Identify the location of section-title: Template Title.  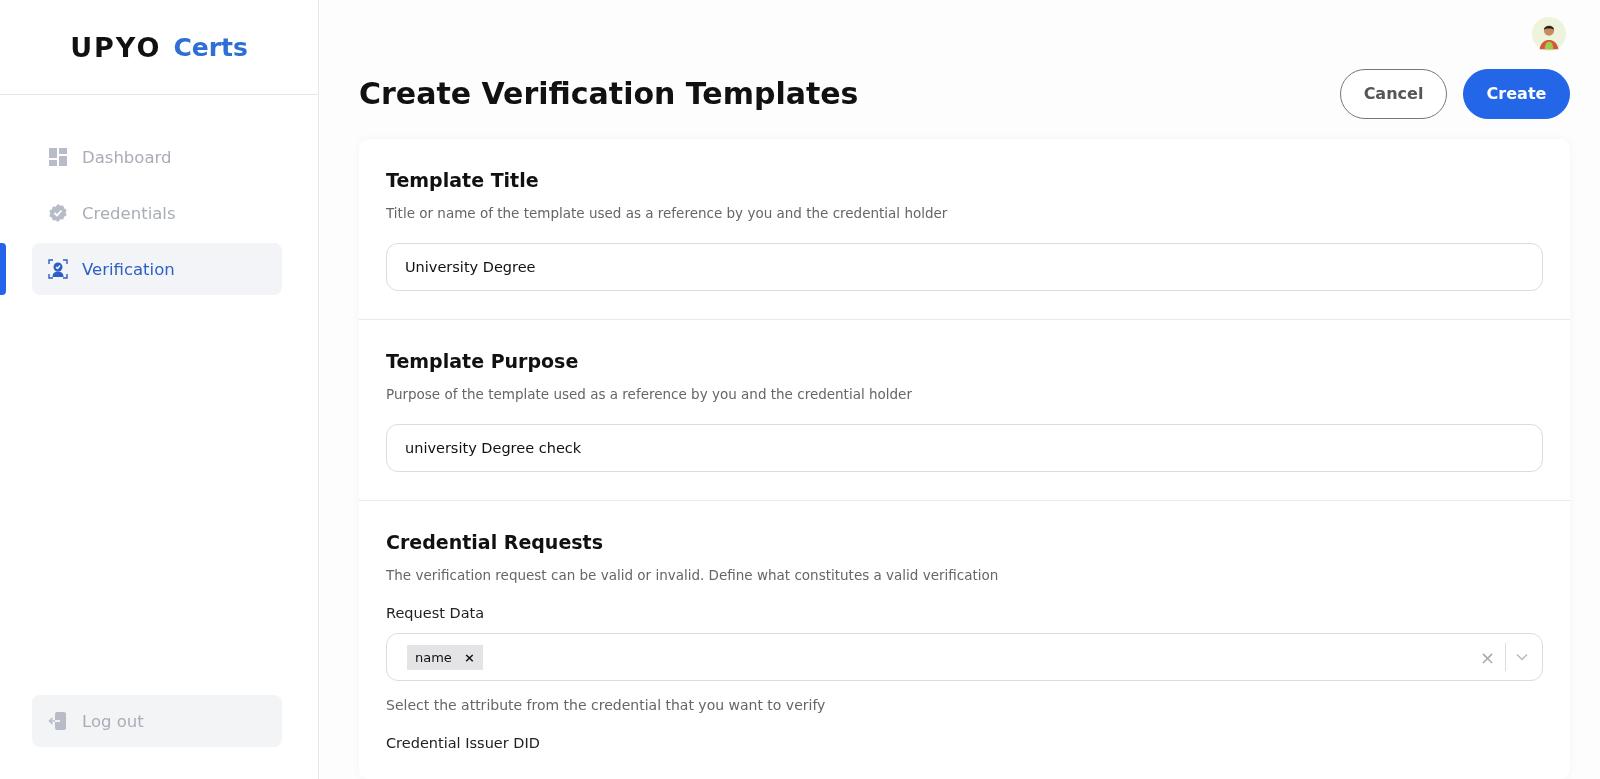
(463, 180).